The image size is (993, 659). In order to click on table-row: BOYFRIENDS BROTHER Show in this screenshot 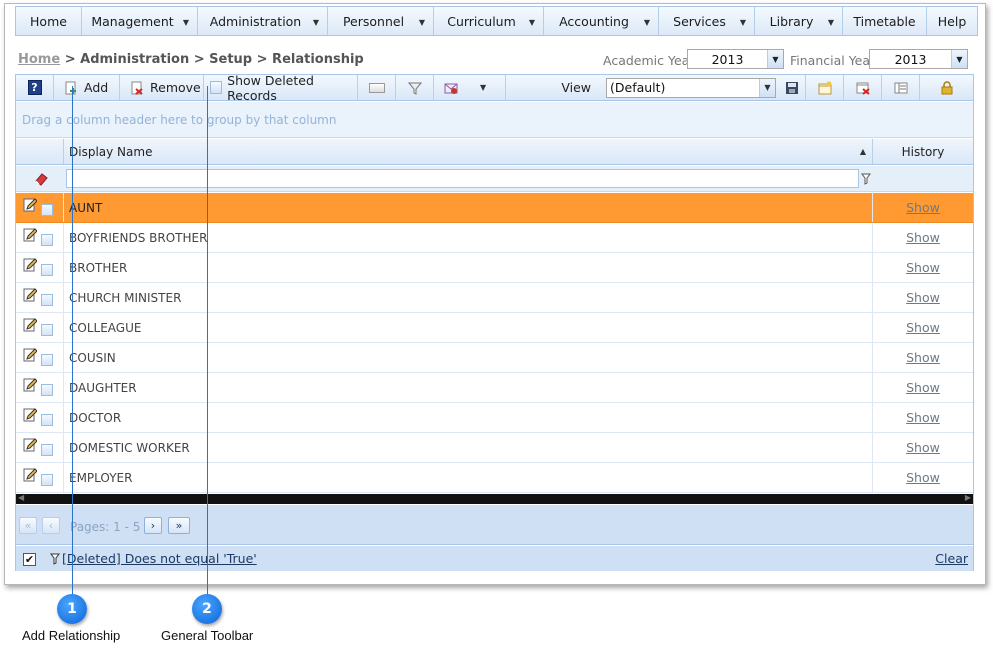, I will do `click(494, 238)`.